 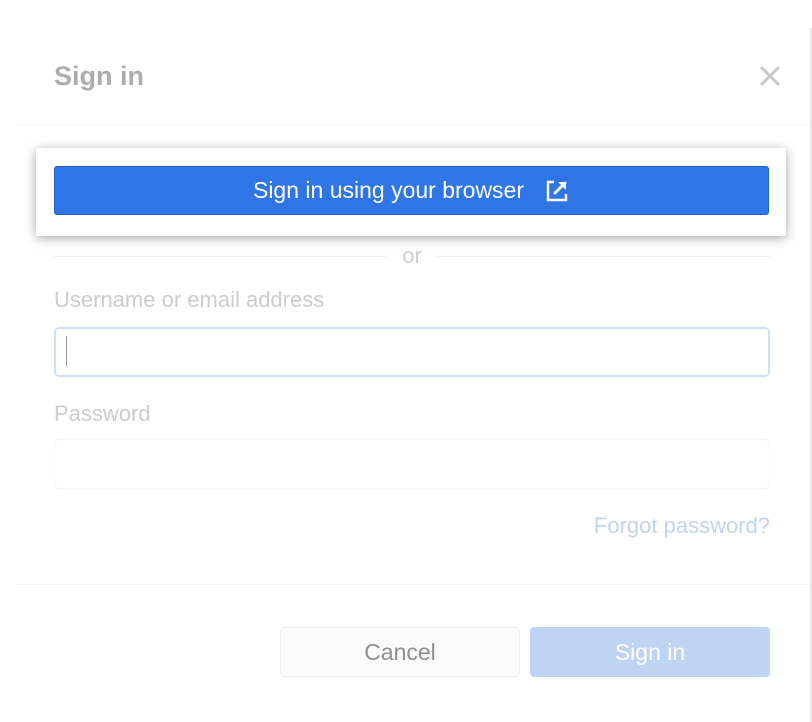 I want to click on browser-signin-button: Sign in using your browser, so click(x=411, y=190).